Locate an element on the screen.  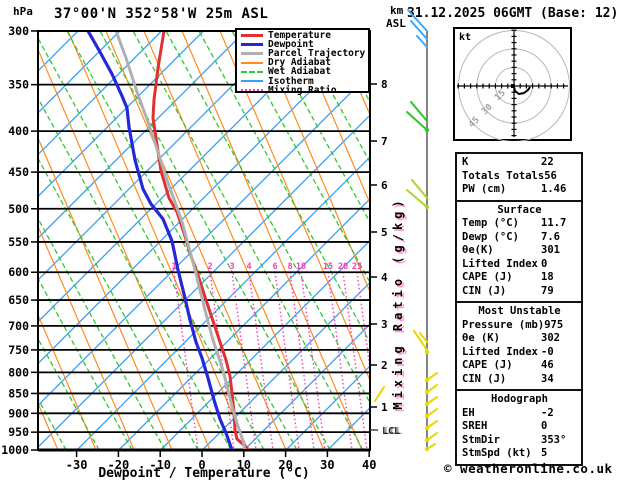
stats-row-value: 975 is located at coordinates (554, 324).